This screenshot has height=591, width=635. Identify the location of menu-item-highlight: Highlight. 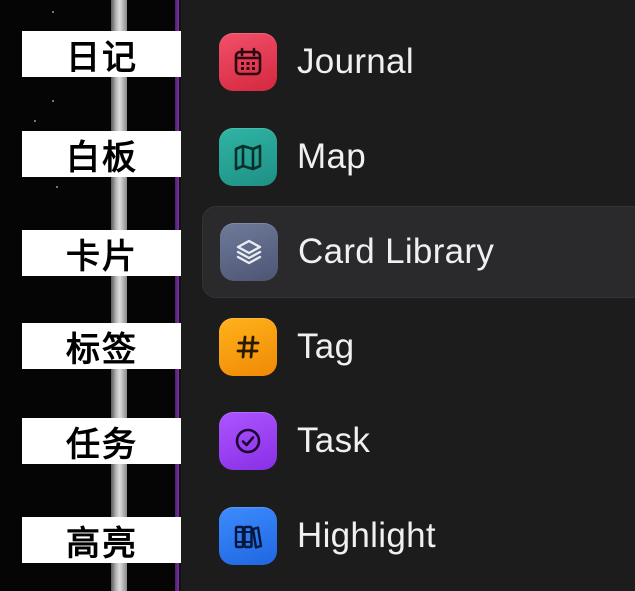
(418, 536).